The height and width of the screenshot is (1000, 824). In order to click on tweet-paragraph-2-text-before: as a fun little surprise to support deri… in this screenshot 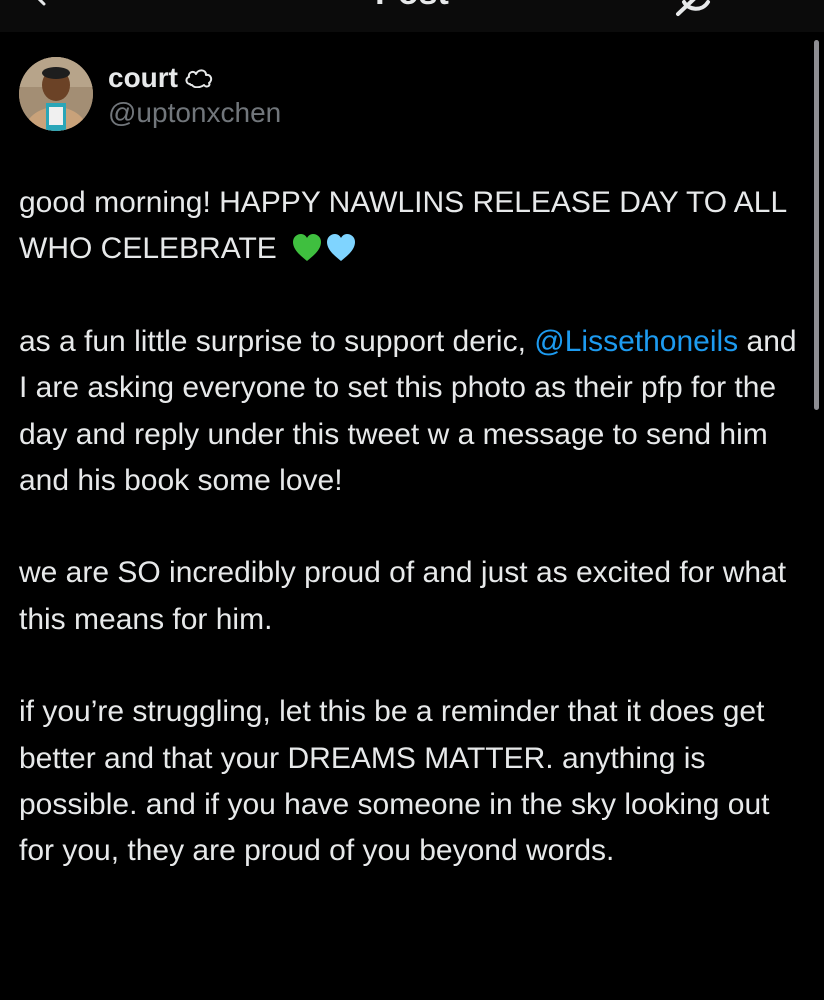, I will do `click(272, 341)`.